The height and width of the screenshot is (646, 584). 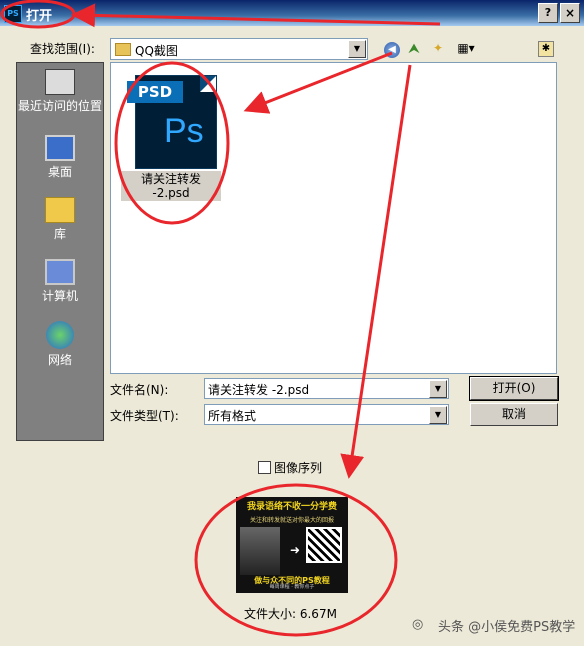 I want to click on annotation-circle-file, so click(x=172, y=143).